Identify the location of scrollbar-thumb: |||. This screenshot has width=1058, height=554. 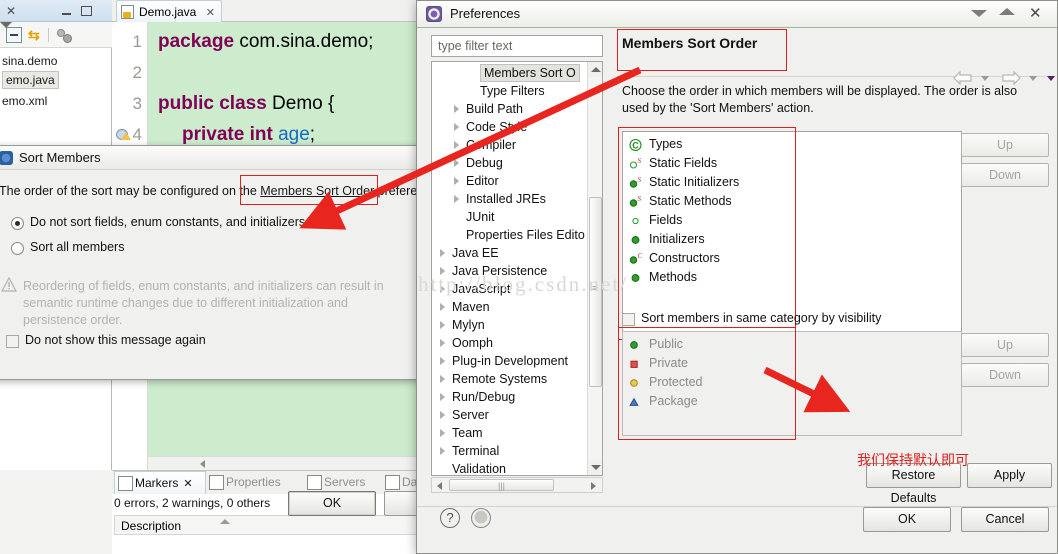
(501, 485).